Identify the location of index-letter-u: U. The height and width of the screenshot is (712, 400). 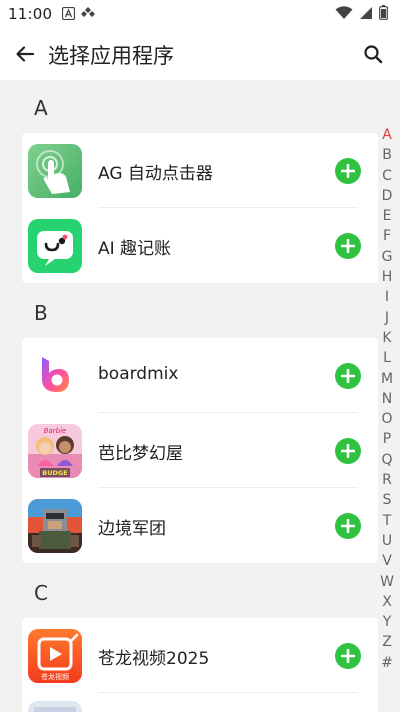
(387, 541).